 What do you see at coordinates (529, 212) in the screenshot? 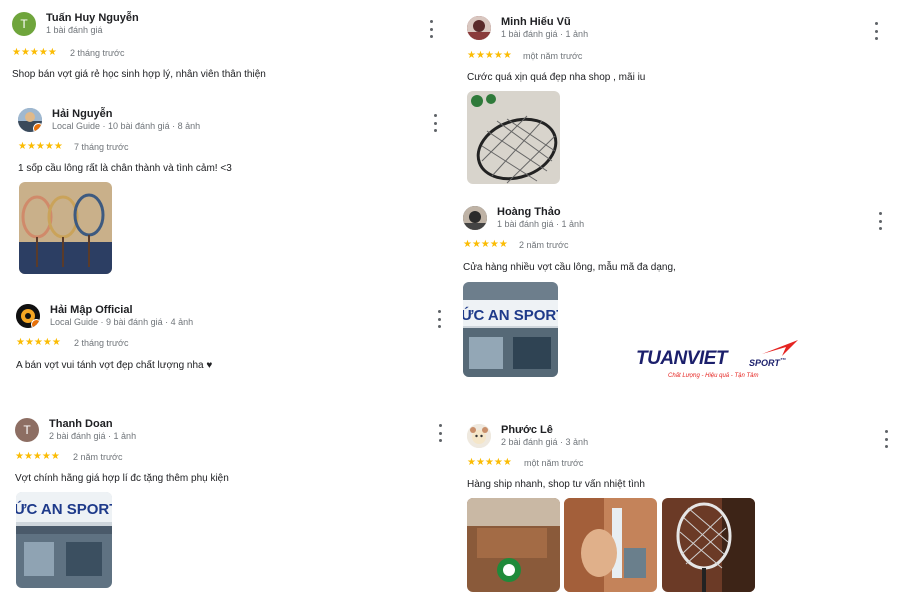
I see `reviewer-name: Hoàng Thảo` at bounding box center [529, 212].